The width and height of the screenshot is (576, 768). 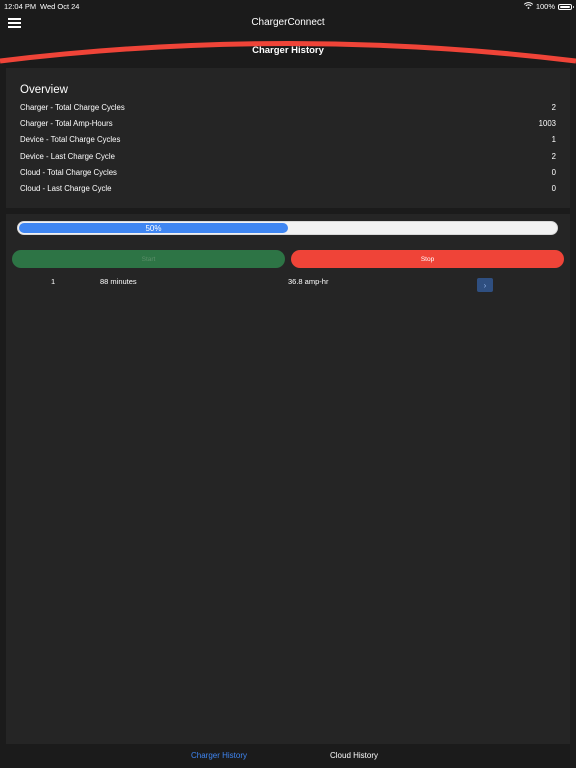 I want to click on status-time: 12:04 PM, so click(x=20, y=6).